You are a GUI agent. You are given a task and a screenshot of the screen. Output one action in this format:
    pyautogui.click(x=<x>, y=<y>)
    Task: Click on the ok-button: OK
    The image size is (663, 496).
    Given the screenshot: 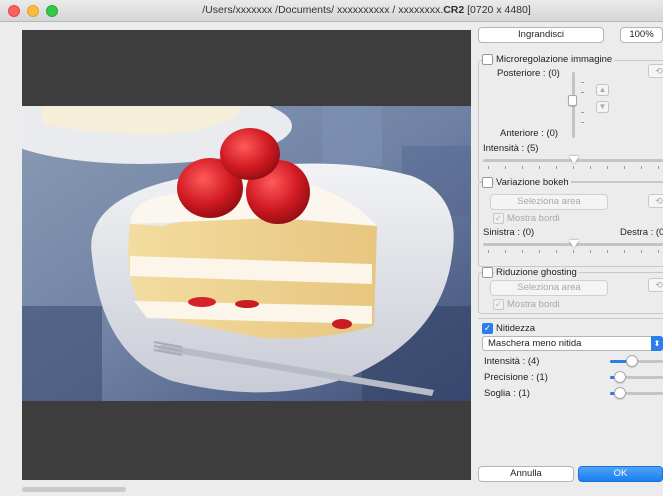 What is the action you would take?
    pyautogui.click(x=620, y=474)
    